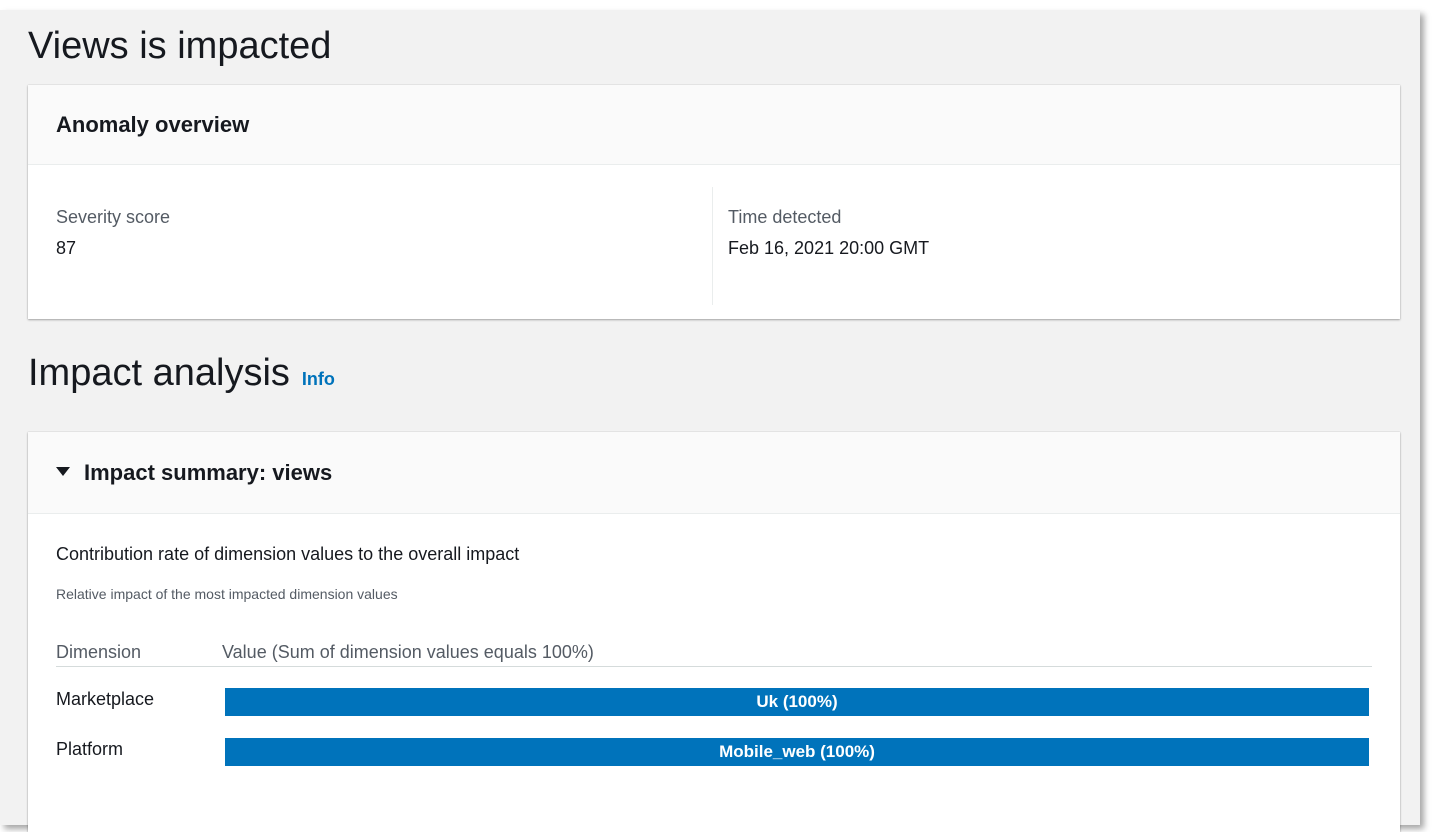 The width and height of the screenshot is (1432, 832). What do you see at coordinates (712, 246) in the screenshot?
I see `column-divider` at bounding box center [712, 246].